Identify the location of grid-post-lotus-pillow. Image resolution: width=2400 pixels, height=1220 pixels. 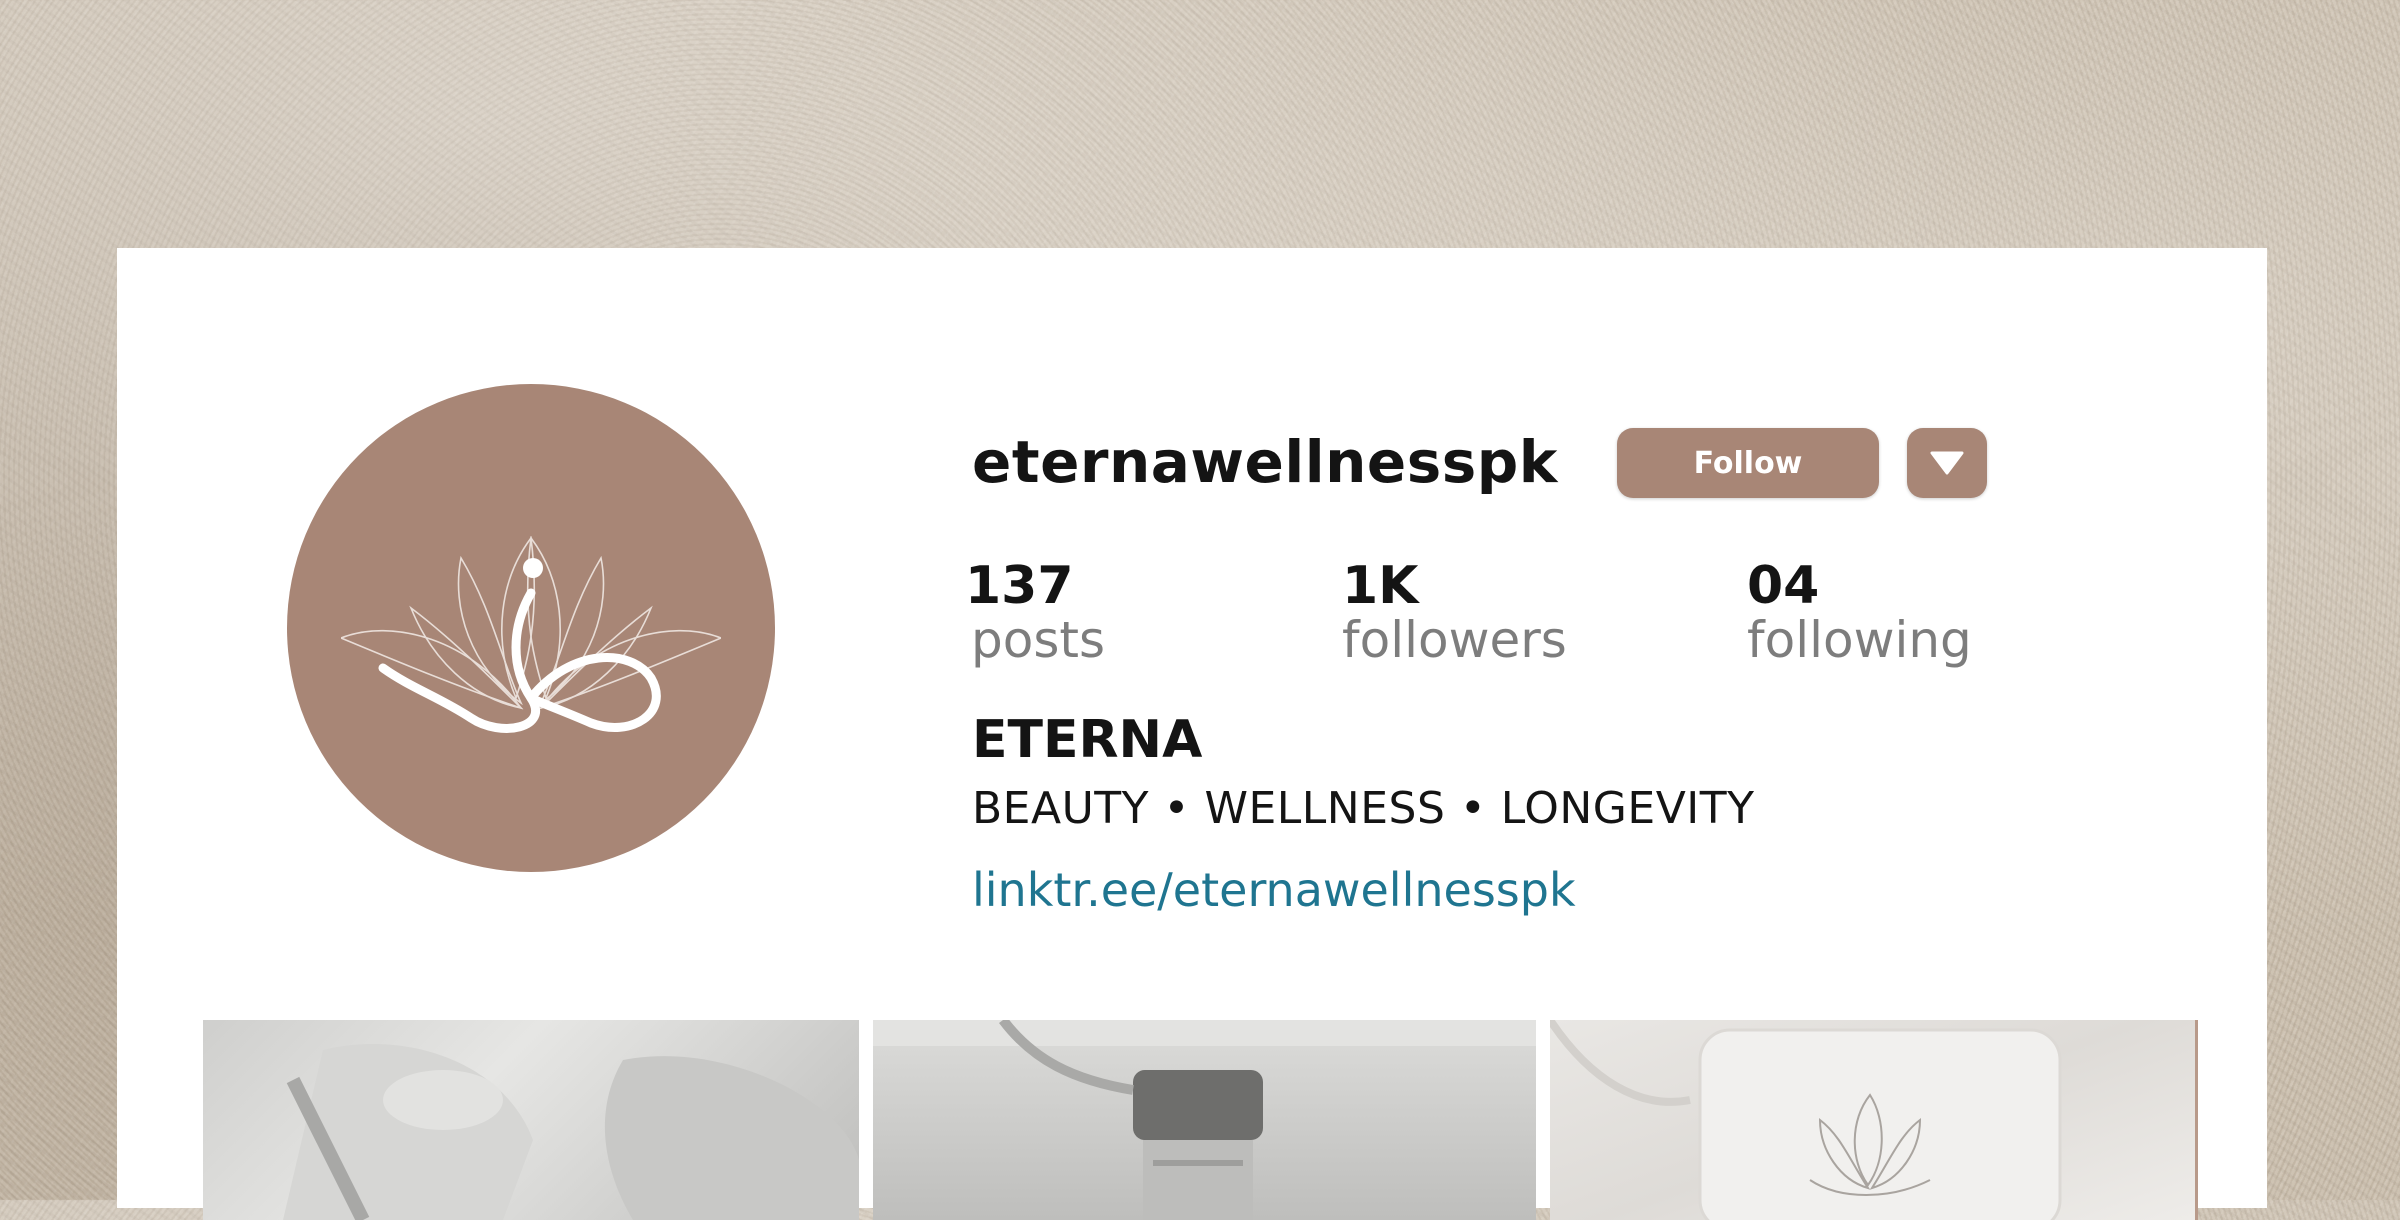
(1874, 1120).